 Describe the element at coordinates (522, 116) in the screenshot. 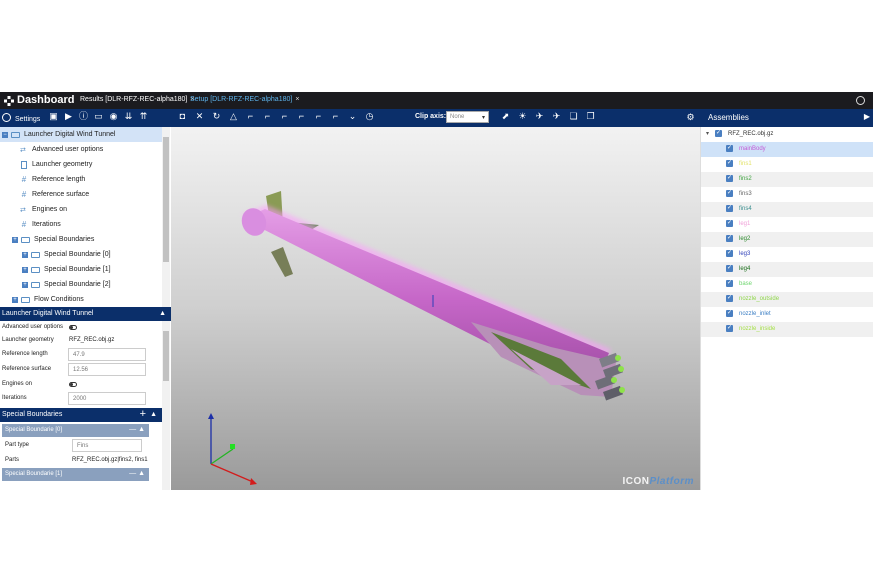

I see `lightbulb-icon: ☀` at that location.